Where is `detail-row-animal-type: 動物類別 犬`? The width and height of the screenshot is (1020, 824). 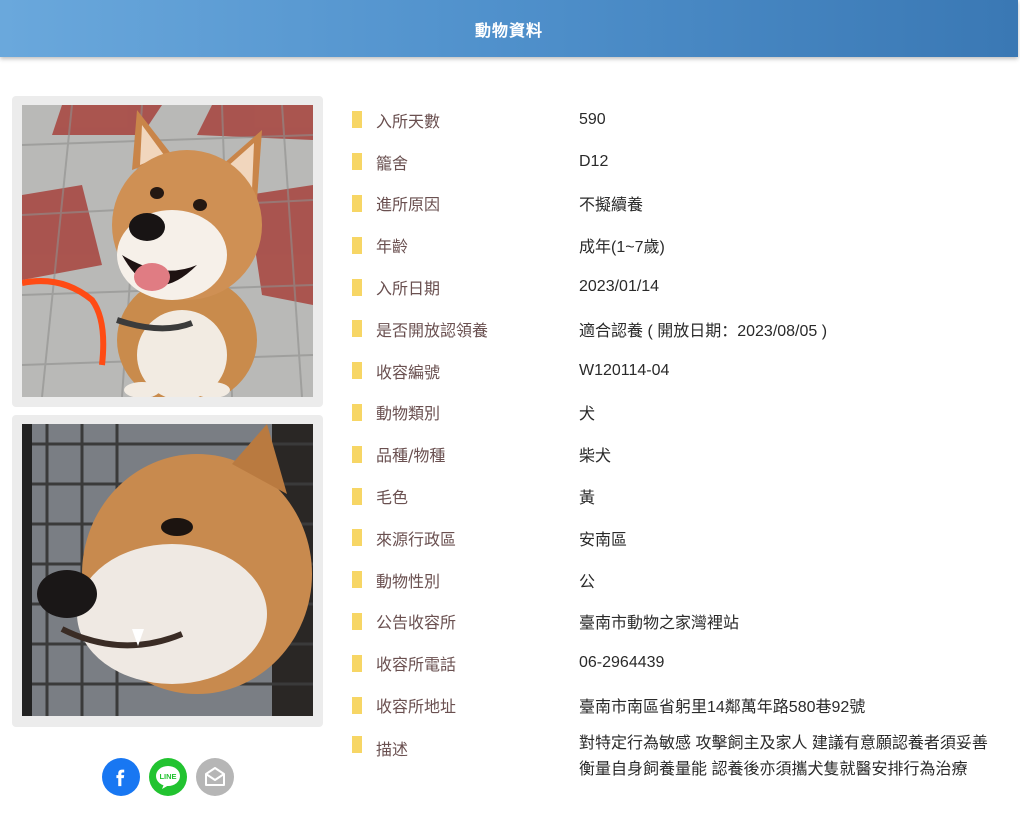 detail-row-animal-type: 動物類別 犬 is located at coordinates (682, 413).